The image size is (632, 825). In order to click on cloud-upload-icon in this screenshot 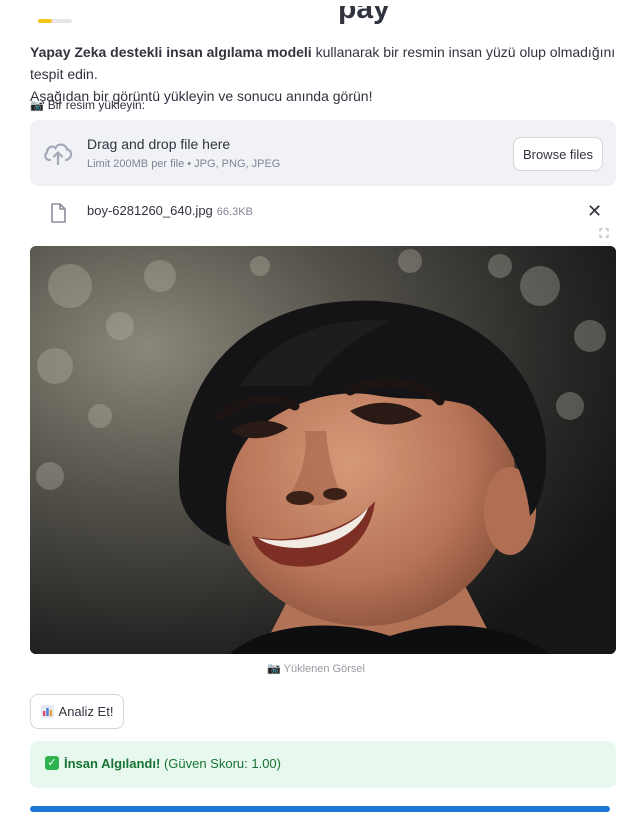, I will do `click(58, 154)`.